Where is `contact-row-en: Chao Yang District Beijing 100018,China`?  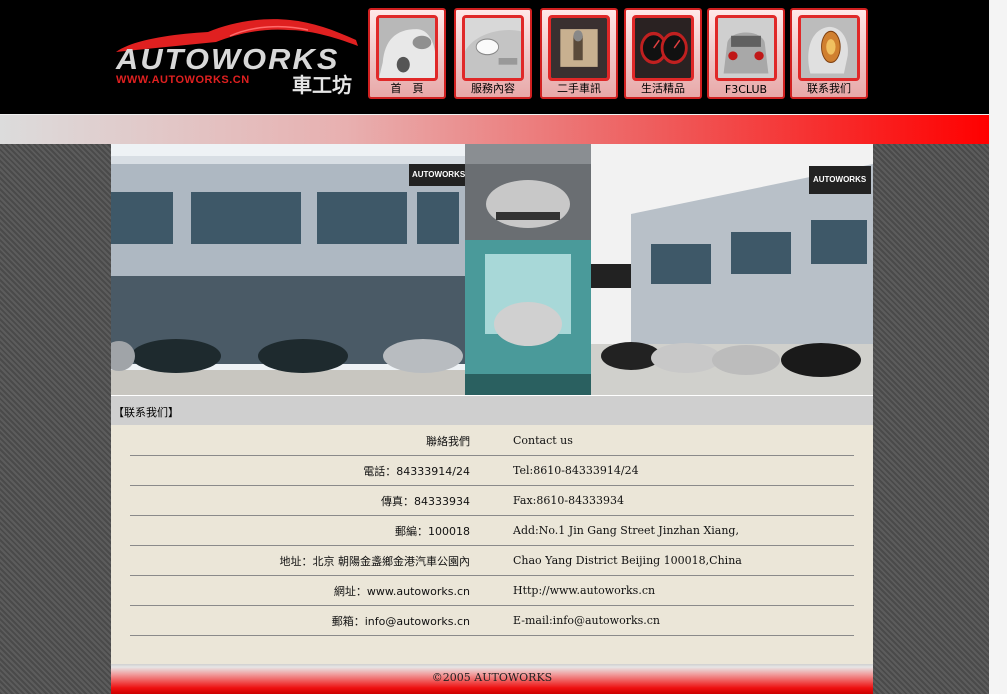 contact-row-en: Chao Yang District Beijing 100018,China is located at coordinates (627, 560).